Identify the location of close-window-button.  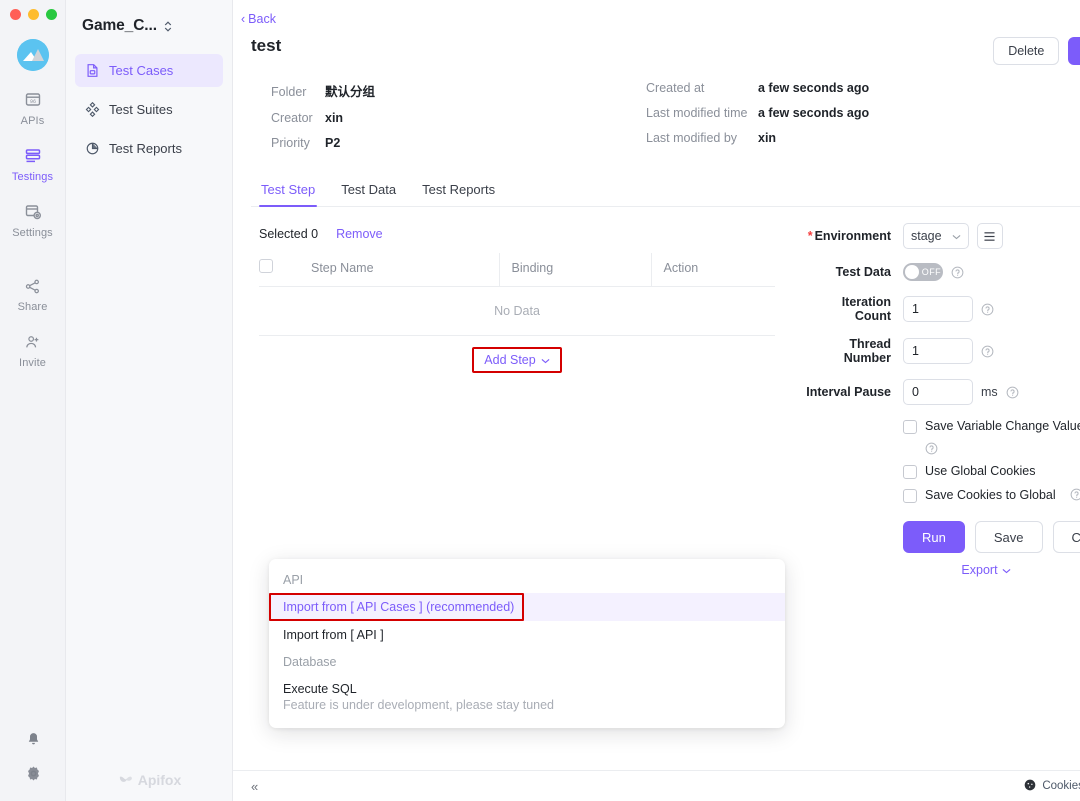
(15, 14).